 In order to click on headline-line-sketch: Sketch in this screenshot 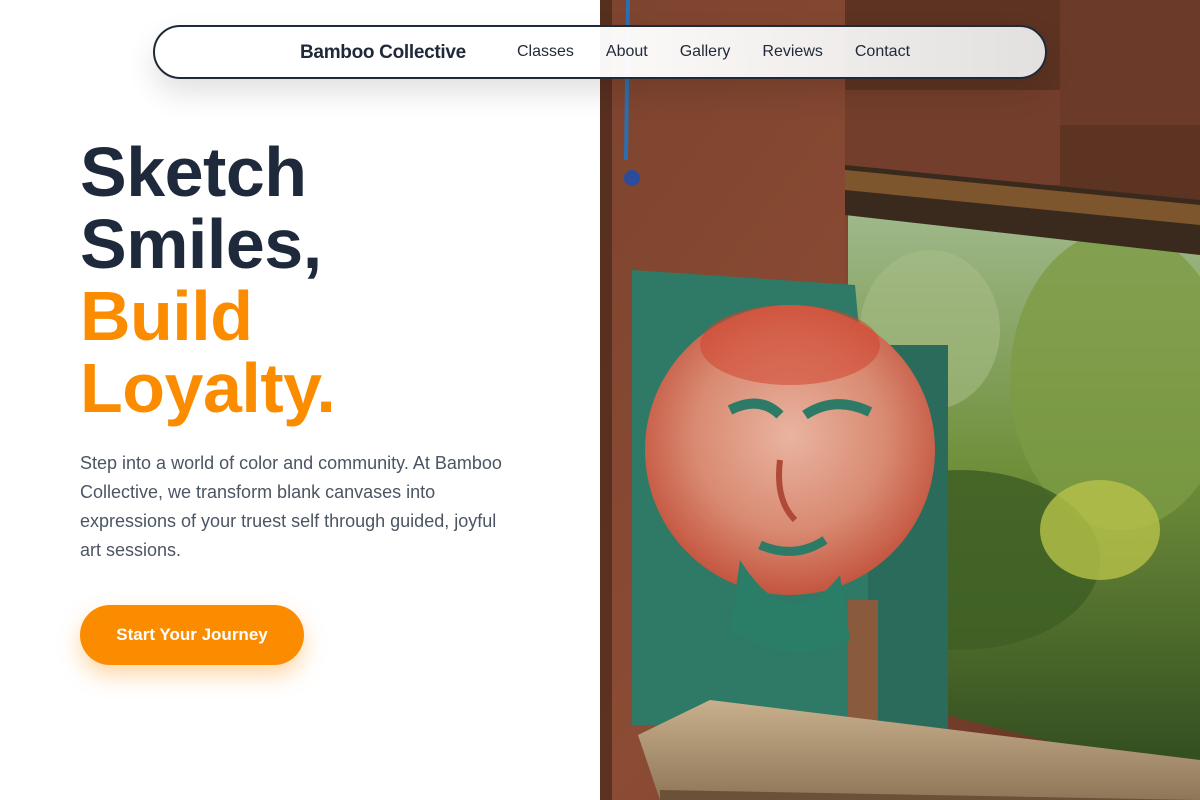, I will do `click(193, 172)`.